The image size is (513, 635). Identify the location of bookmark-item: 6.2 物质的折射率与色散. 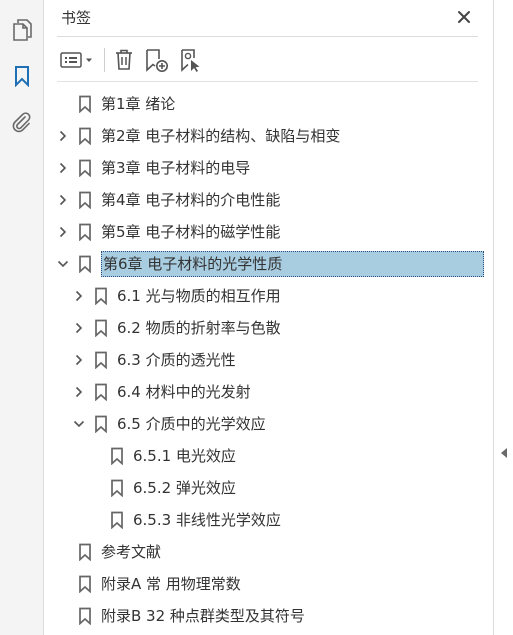
(269, 328).